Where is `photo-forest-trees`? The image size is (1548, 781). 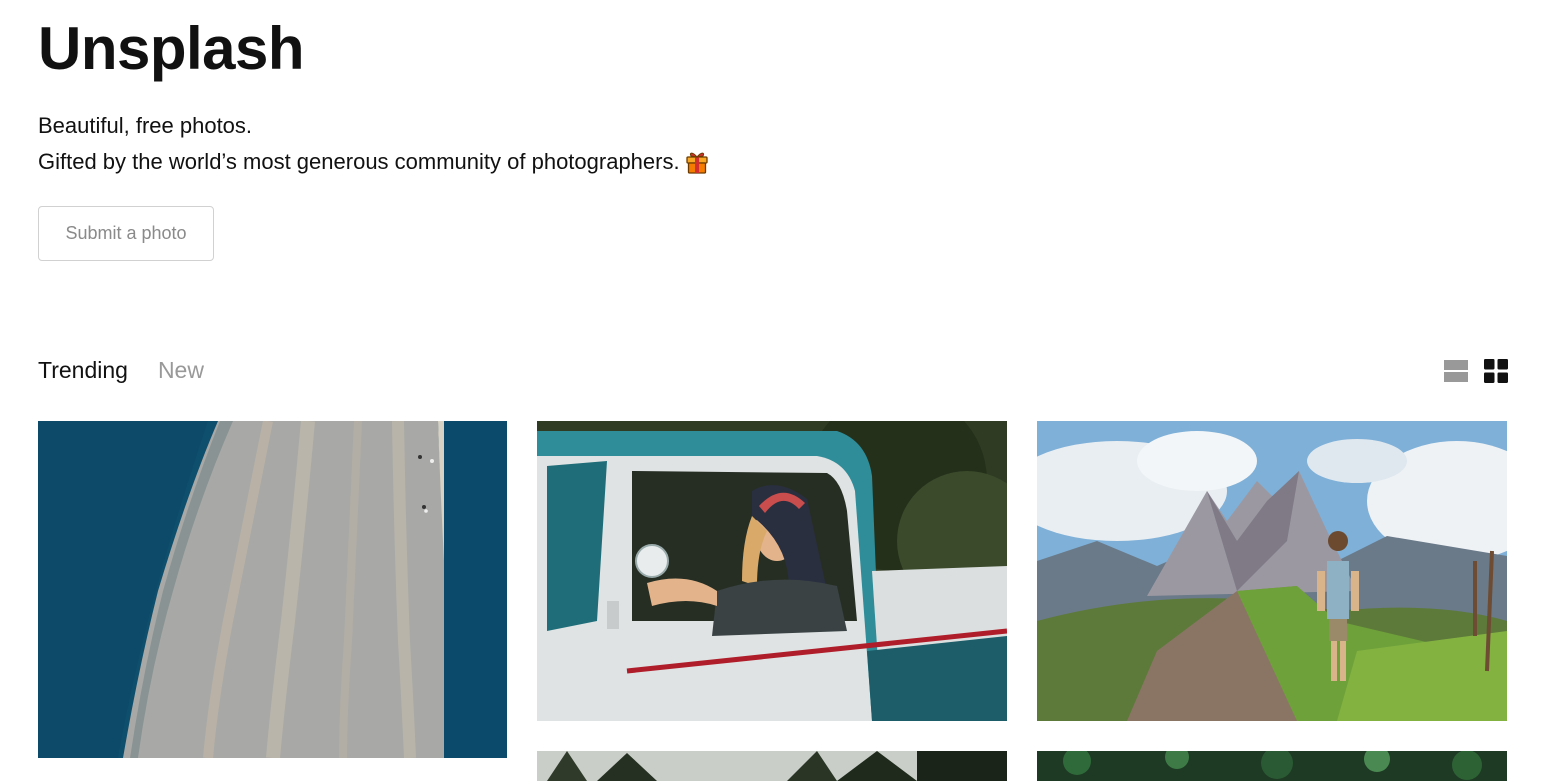 photo-forest-trees is located at coordinates (772, 766).